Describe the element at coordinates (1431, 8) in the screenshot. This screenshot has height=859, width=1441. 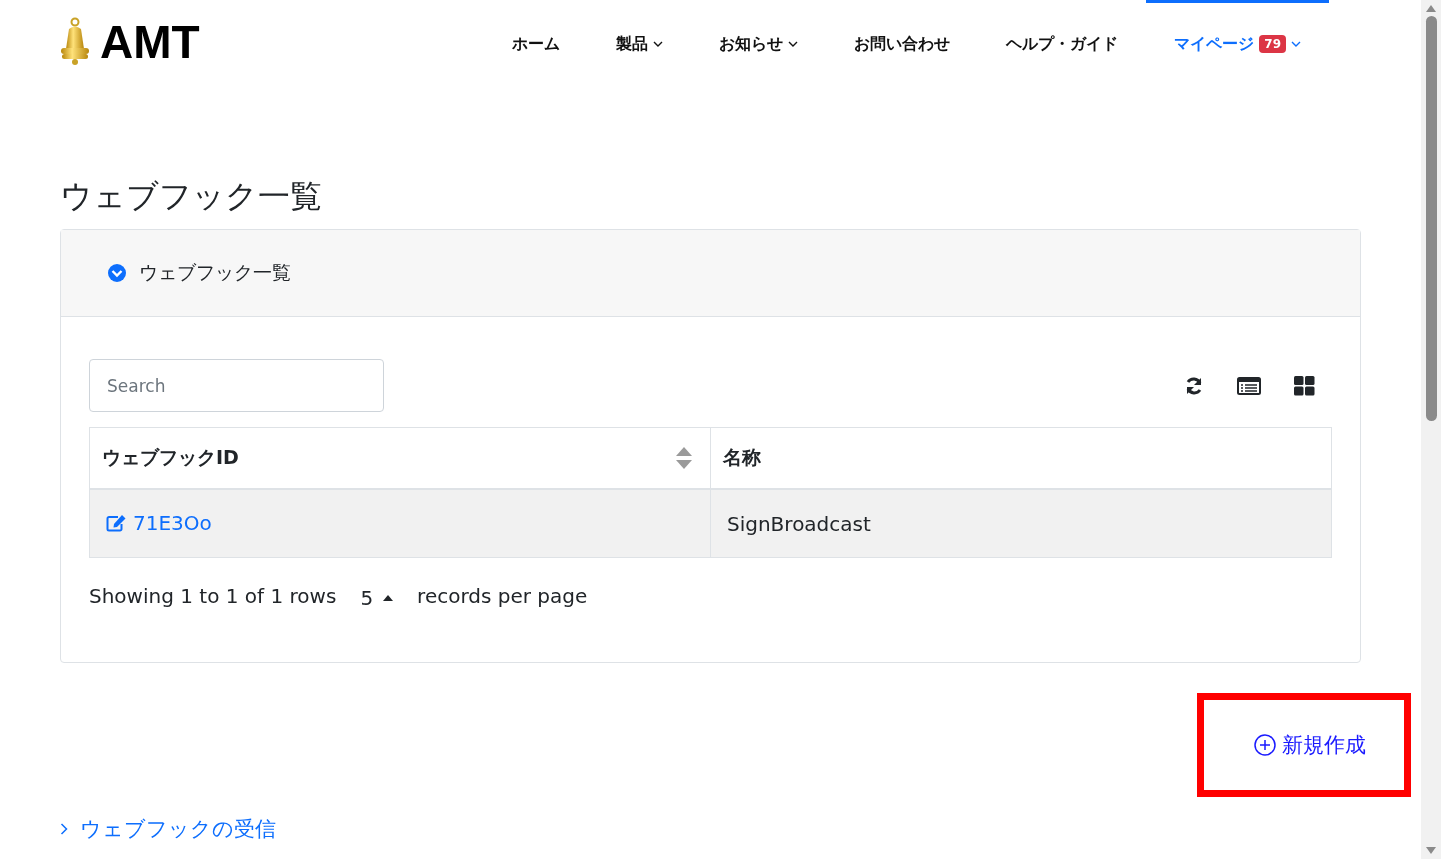
I see `scroll-up-icon` at that location.